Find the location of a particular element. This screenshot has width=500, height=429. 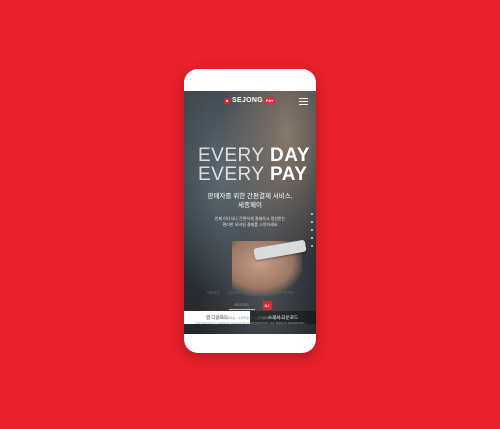

sejong-logo-icon is located at coordinates (227, 100).